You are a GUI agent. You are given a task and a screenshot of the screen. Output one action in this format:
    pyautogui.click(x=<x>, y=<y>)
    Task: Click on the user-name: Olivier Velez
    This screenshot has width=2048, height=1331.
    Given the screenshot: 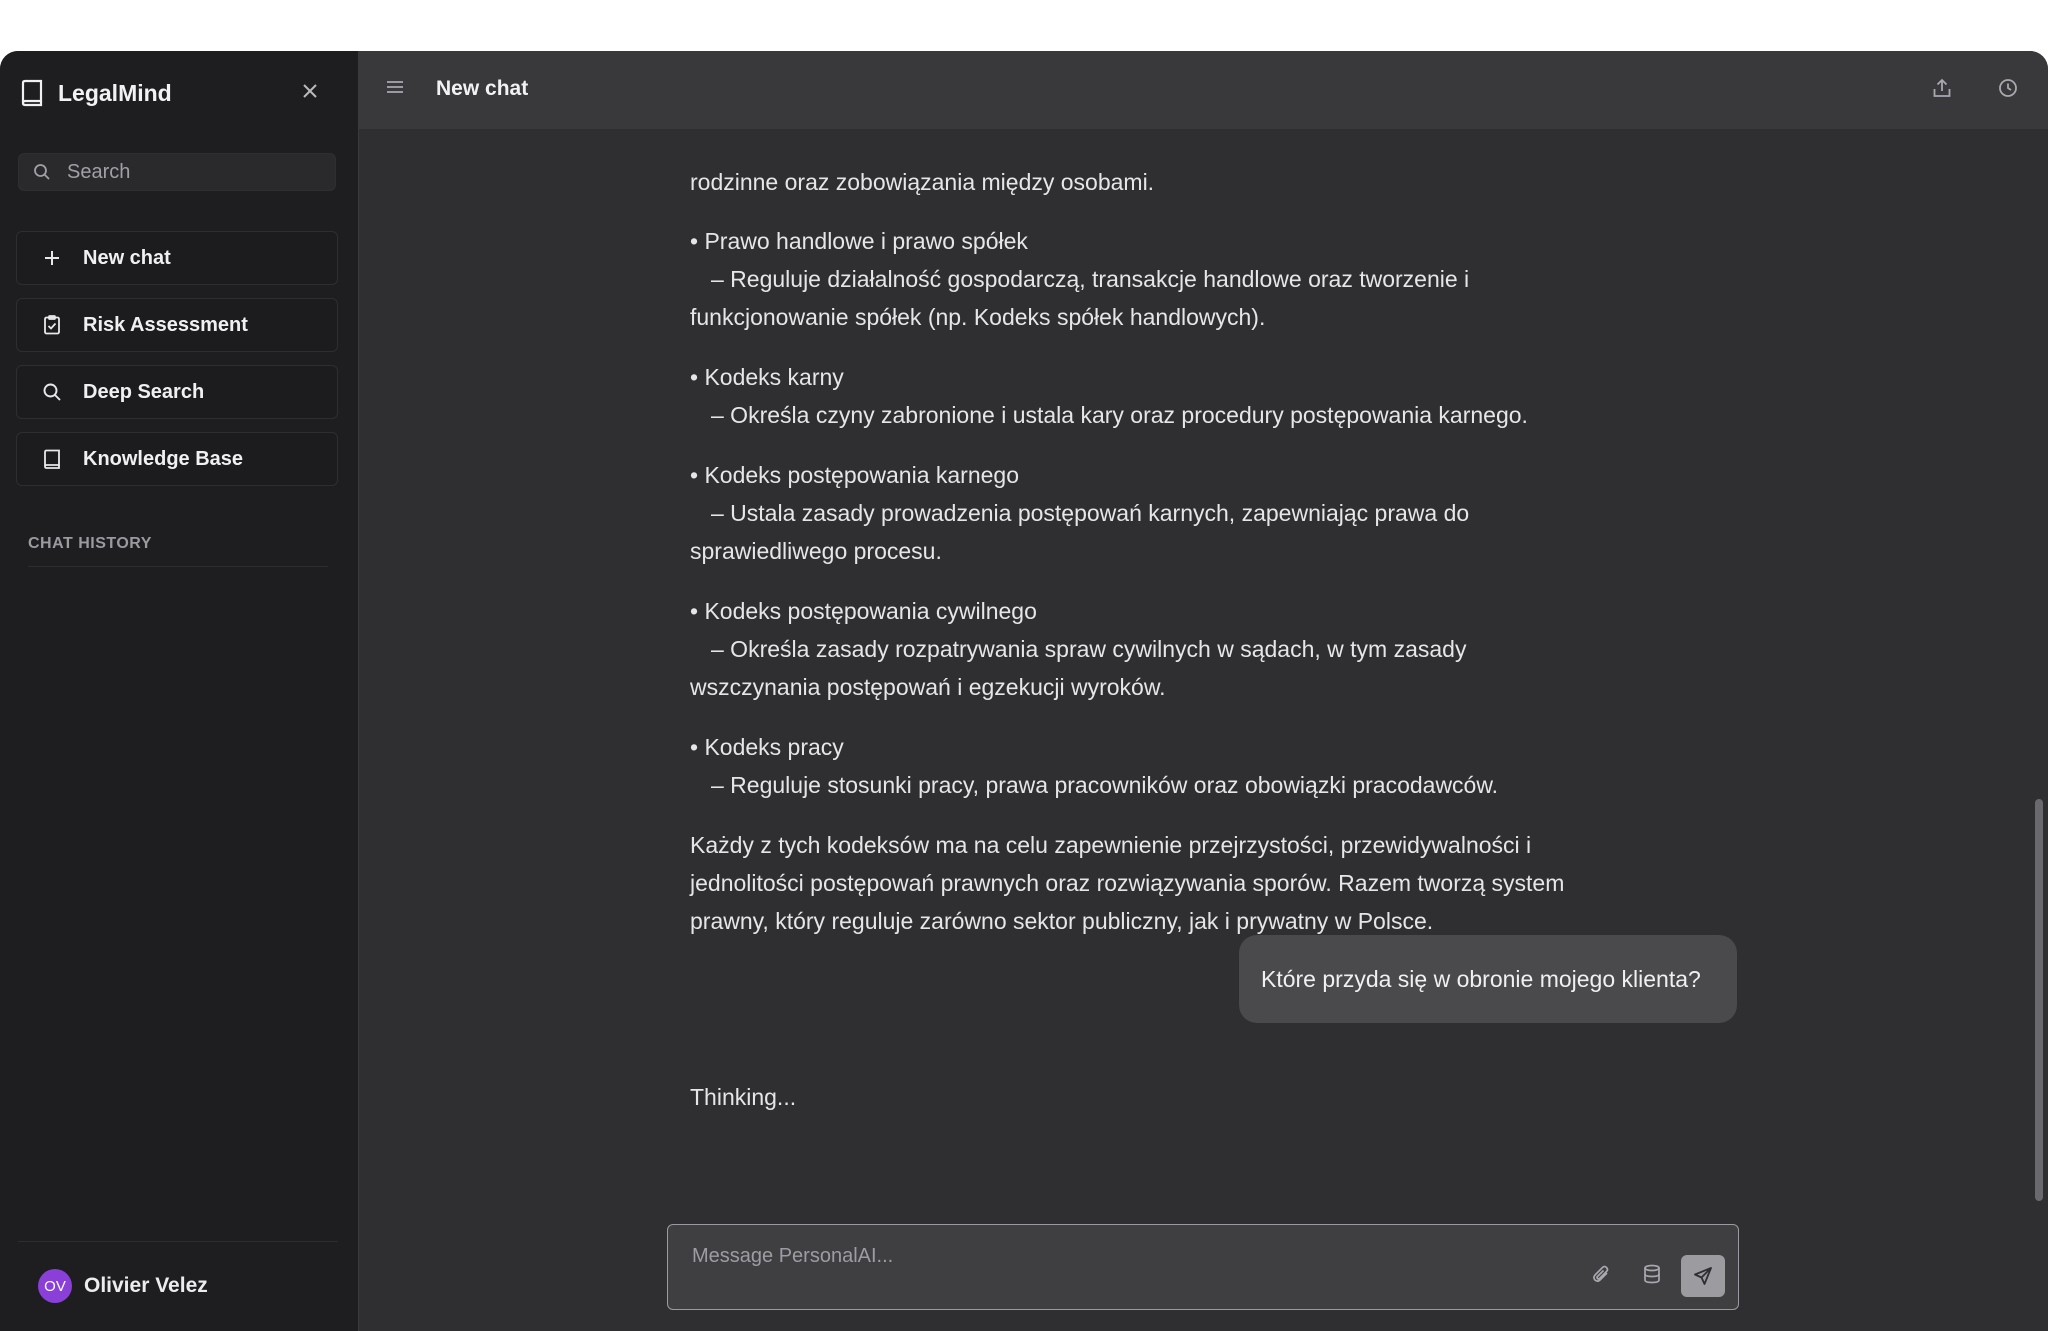 What is the action you would take?
    pyautogui.click(x=146, y=1285)
    